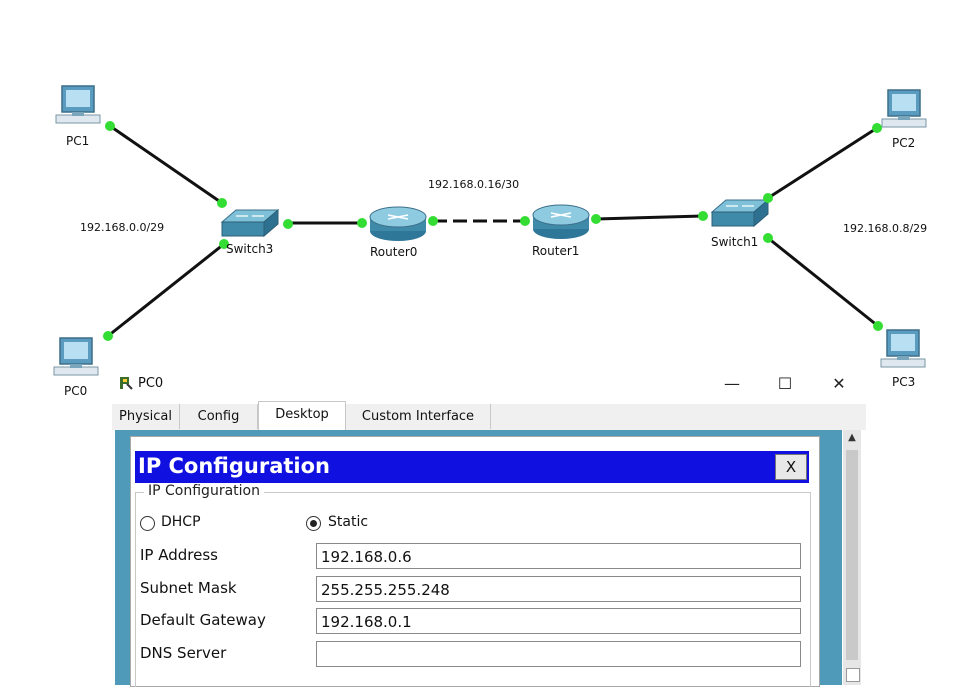  Describe the element at coordinates (188, 588) in the screenshot. I see `subnet-mask-label: Subnet Mask` at that location.